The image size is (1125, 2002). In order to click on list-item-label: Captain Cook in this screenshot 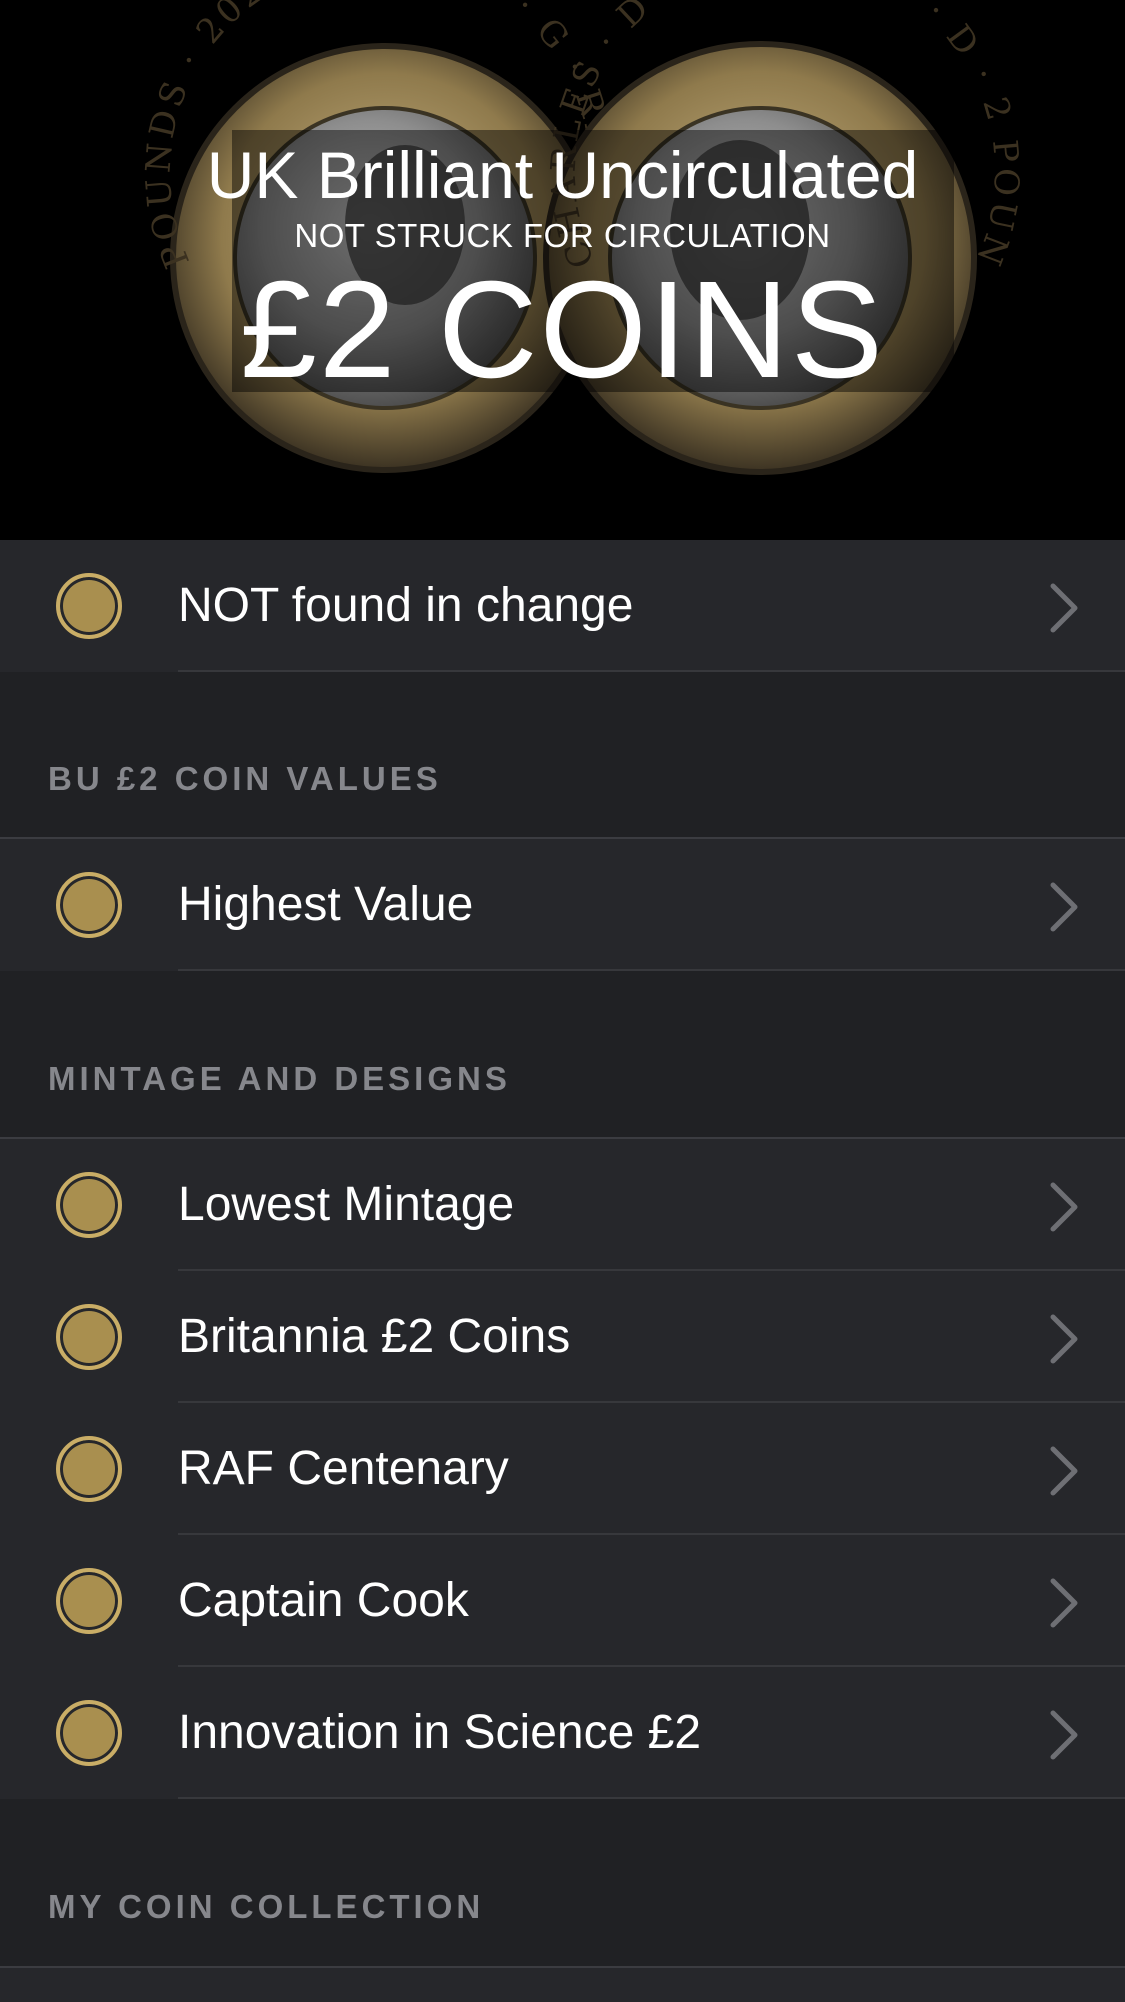, I will do `click(323, 1600)`.